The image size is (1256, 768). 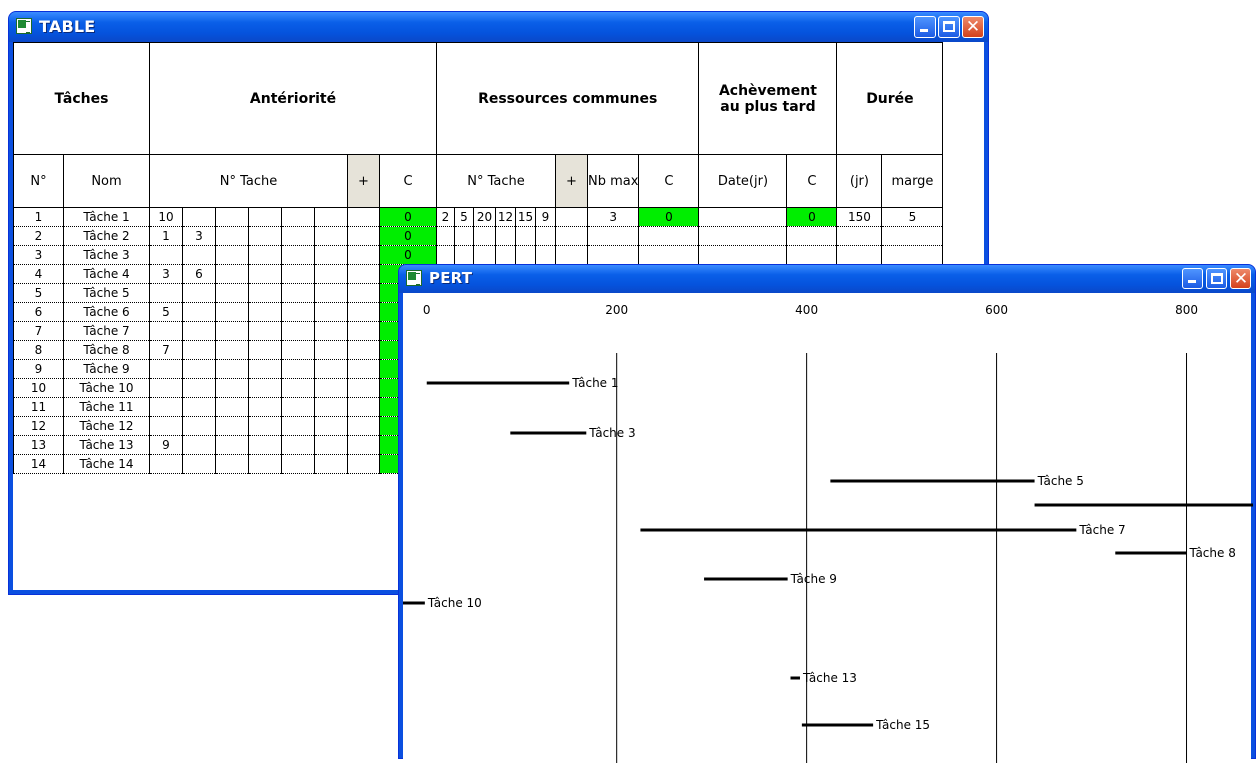 I want to click on marge-cell: 5, so click(x=912, y=217).